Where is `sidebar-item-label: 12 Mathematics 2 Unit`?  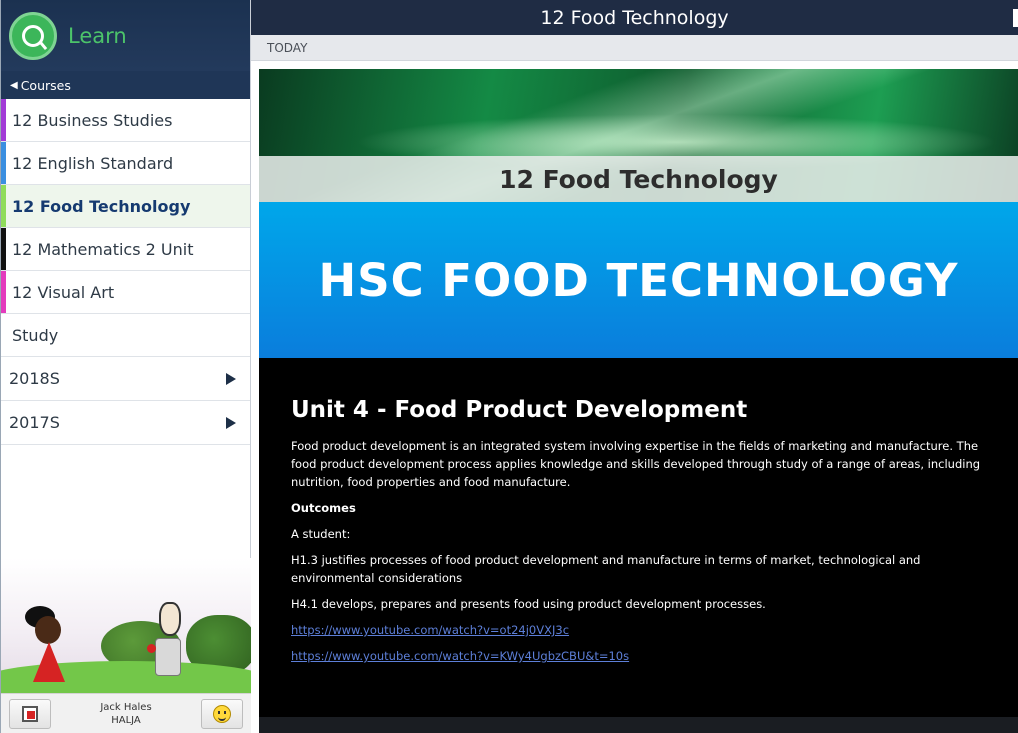 sidebar-item-label: 12 Mathematics 2 Unit is located at coordinates (103, 249).